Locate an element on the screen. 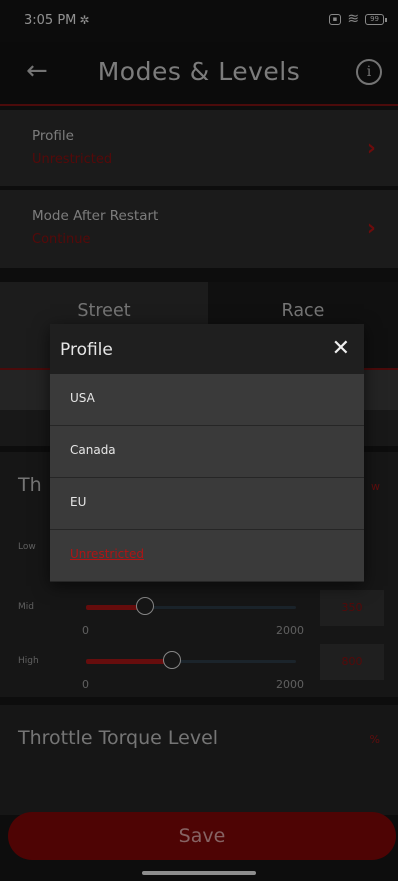  profile-option-label: Unrestricted is located at coordinates (107, 554).